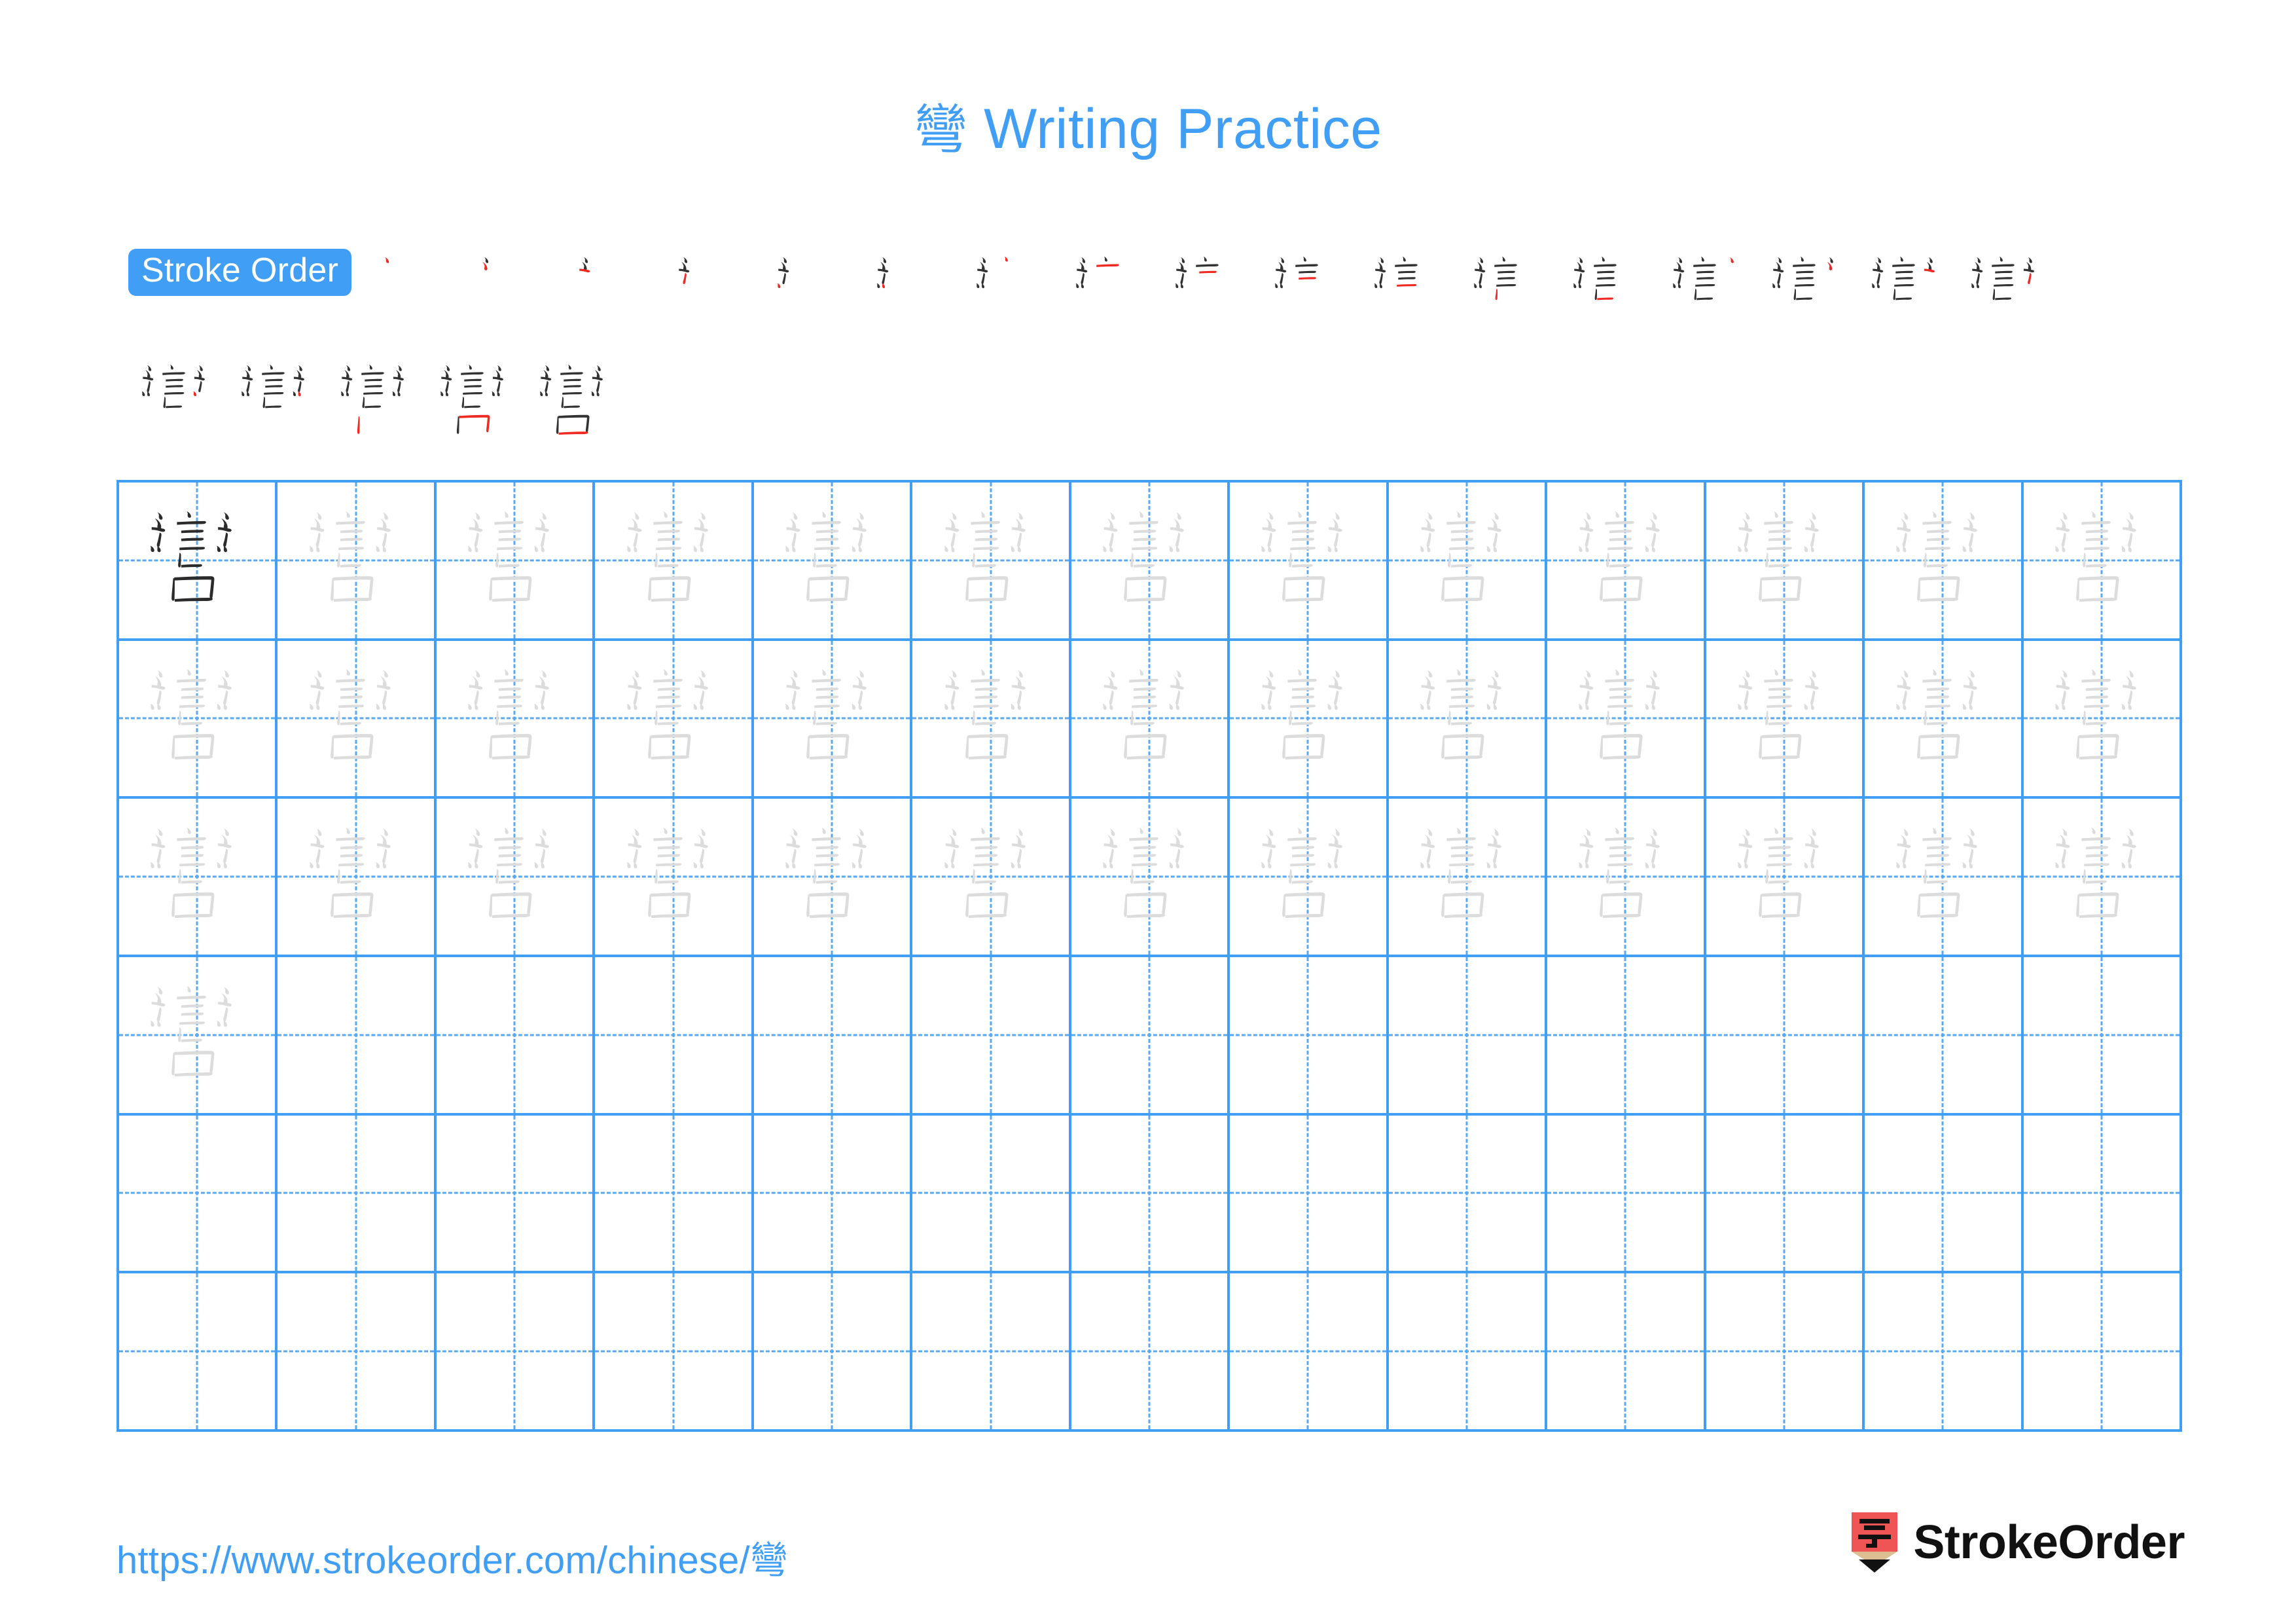 The image size is (2296, 1623). I want to click on brand-logo: StrokeOrder, so click(2017, 1542).